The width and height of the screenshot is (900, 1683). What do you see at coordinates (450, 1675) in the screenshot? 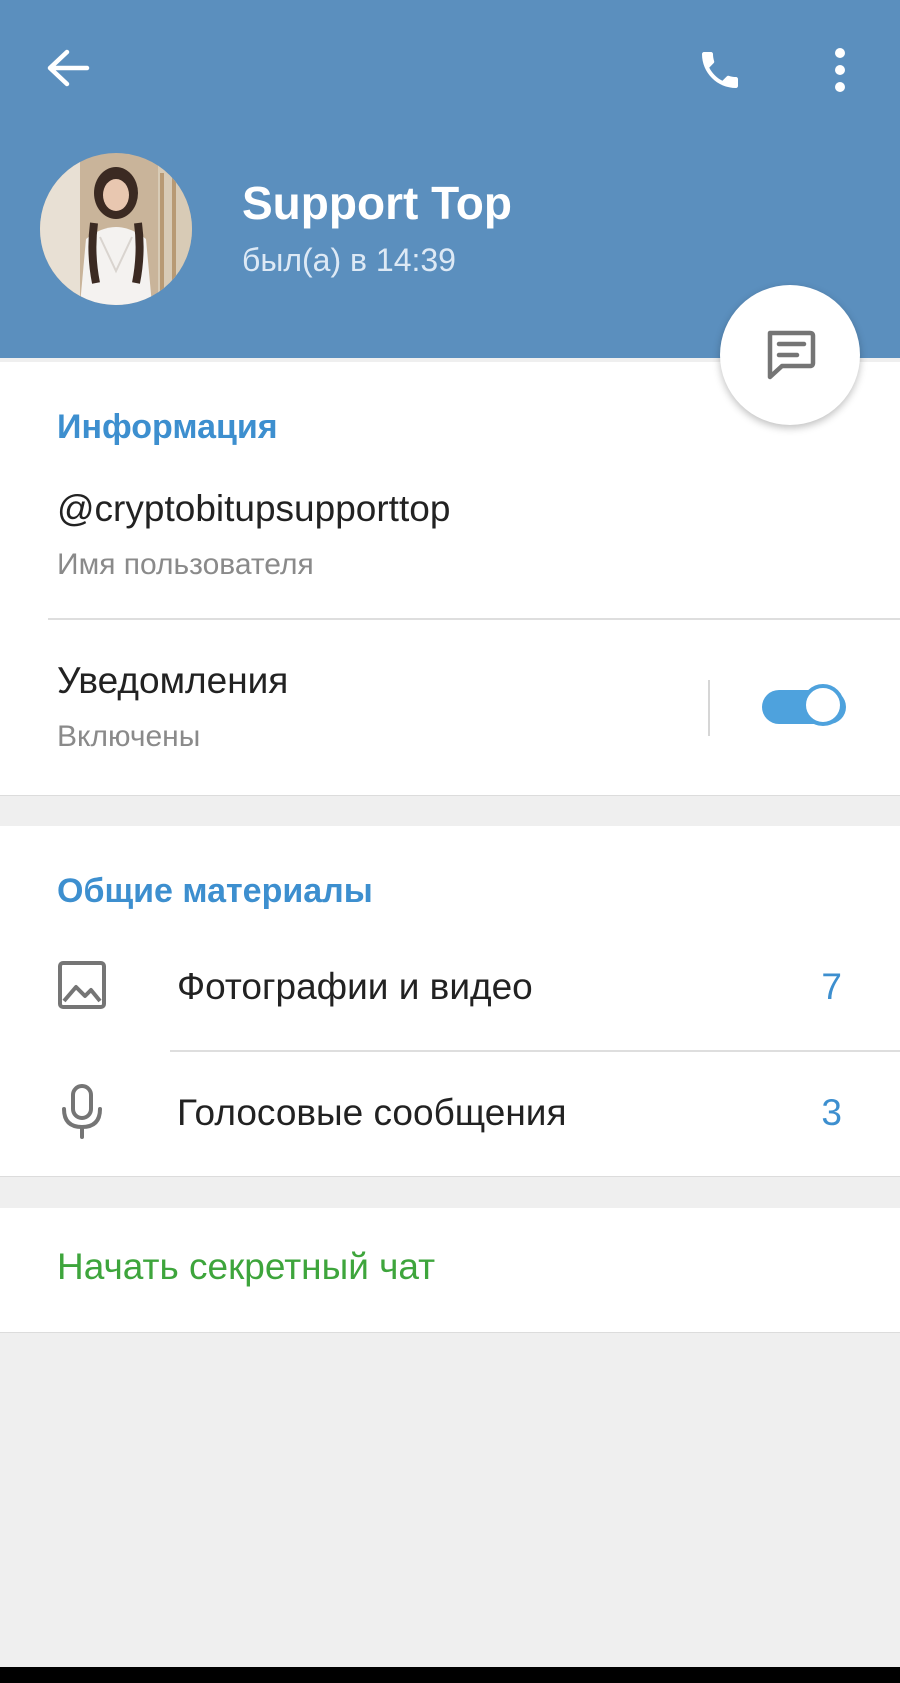
I see `system-navigation-bar` at bounding box center [450, 1675].